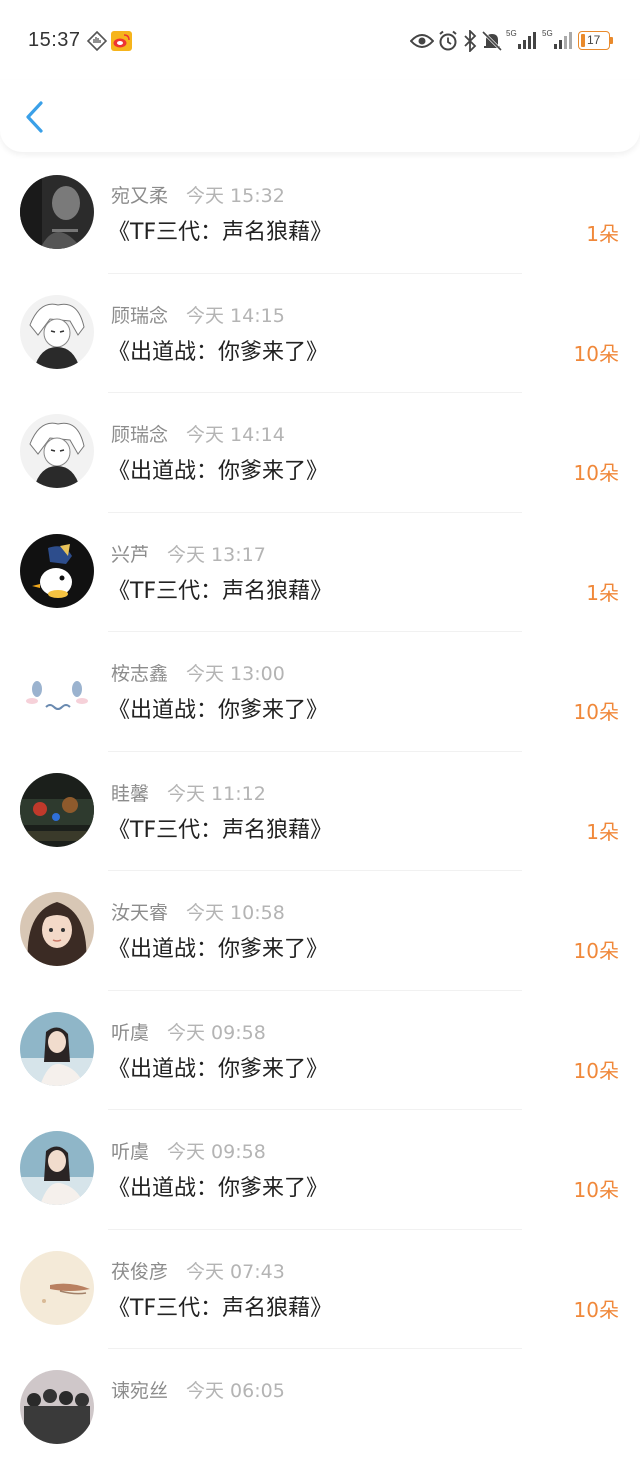 The width and height of the screenshot is (640, 1469). What do you see at coordinates (320, 333) in the screenshot?
I see `list-item: 顾瑞念 今天 14:15 《出道战：你爹来了》 10朵` at bounding box center [320, 333].